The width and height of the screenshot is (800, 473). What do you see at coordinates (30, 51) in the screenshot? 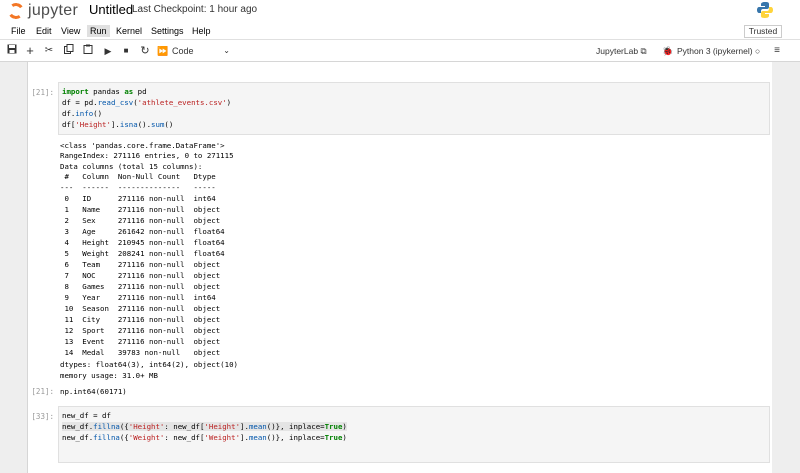
I see `add-cell-icon: +` at bounding box center [30, 51].